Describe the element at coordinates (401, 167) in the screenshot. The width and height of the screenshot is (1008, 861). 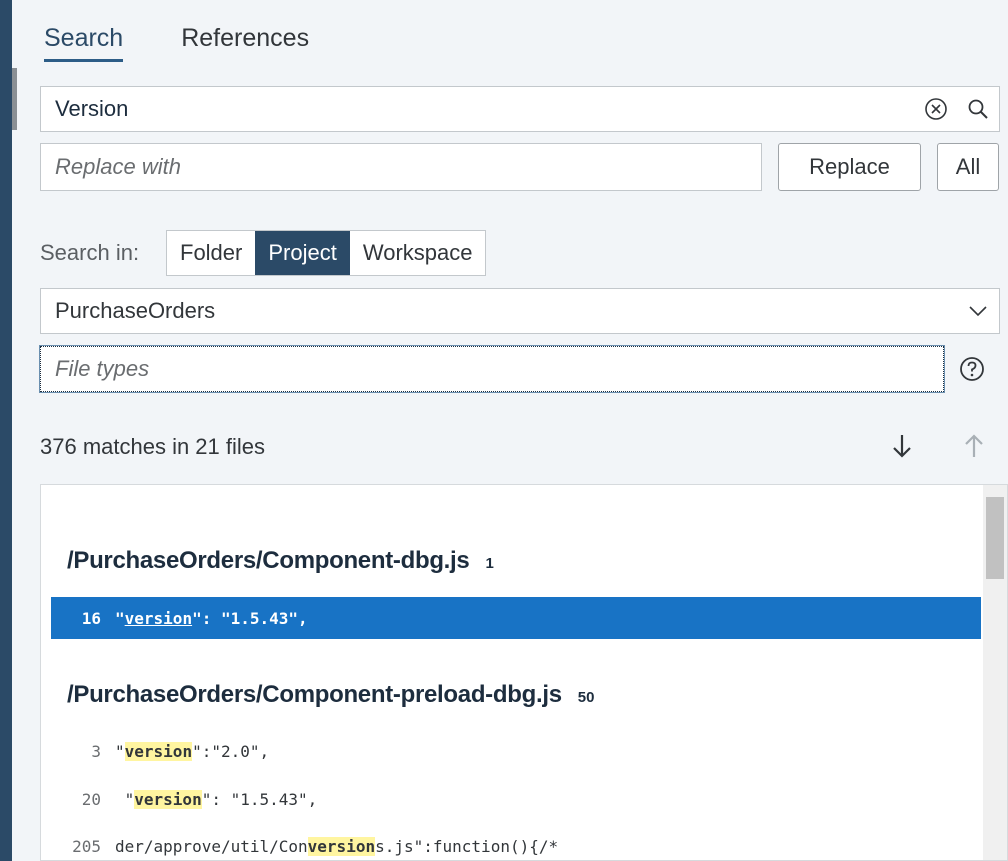
I see `replace-input: Replace with` at that location.